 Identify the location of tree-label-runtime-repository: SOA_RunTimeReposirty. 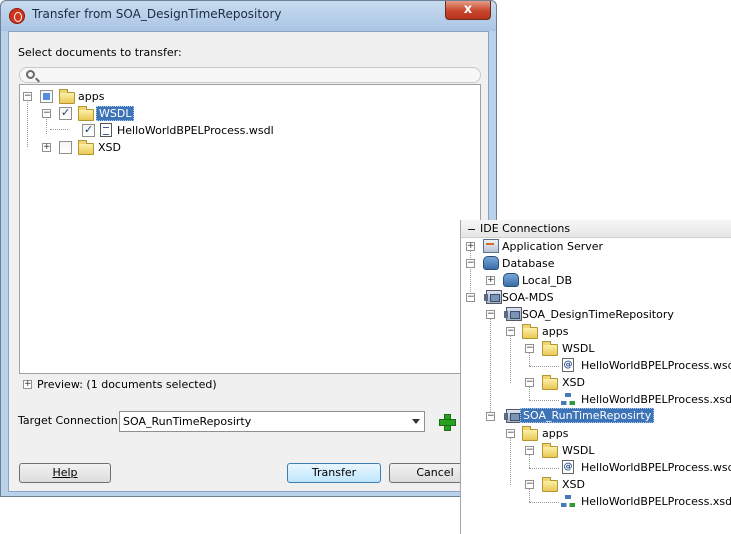
(587, 415).